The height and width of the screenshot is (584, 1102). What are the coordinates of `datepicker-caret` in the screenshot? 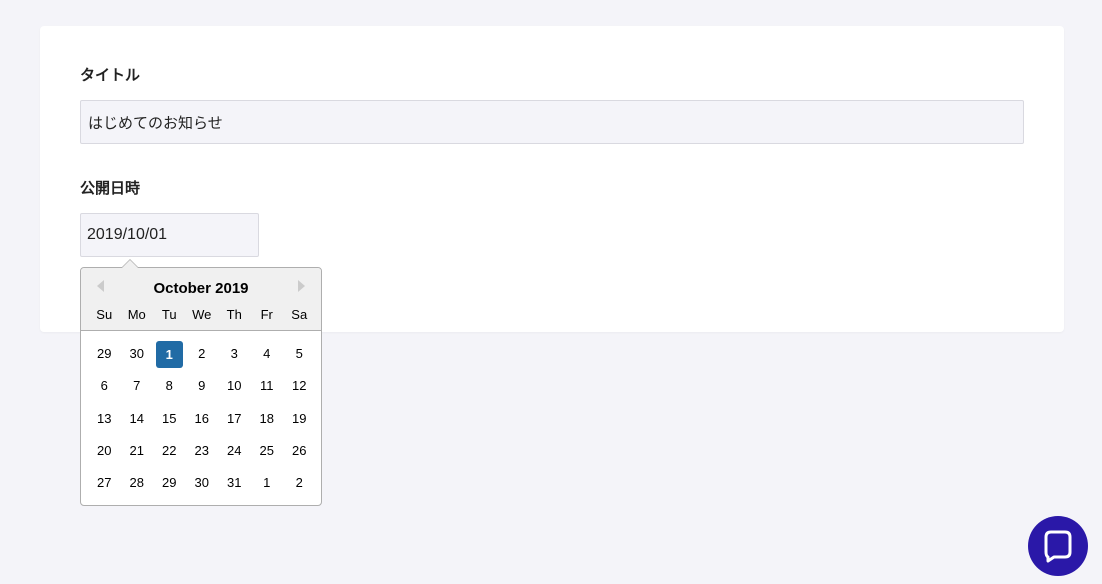 It's located at (130, 263).